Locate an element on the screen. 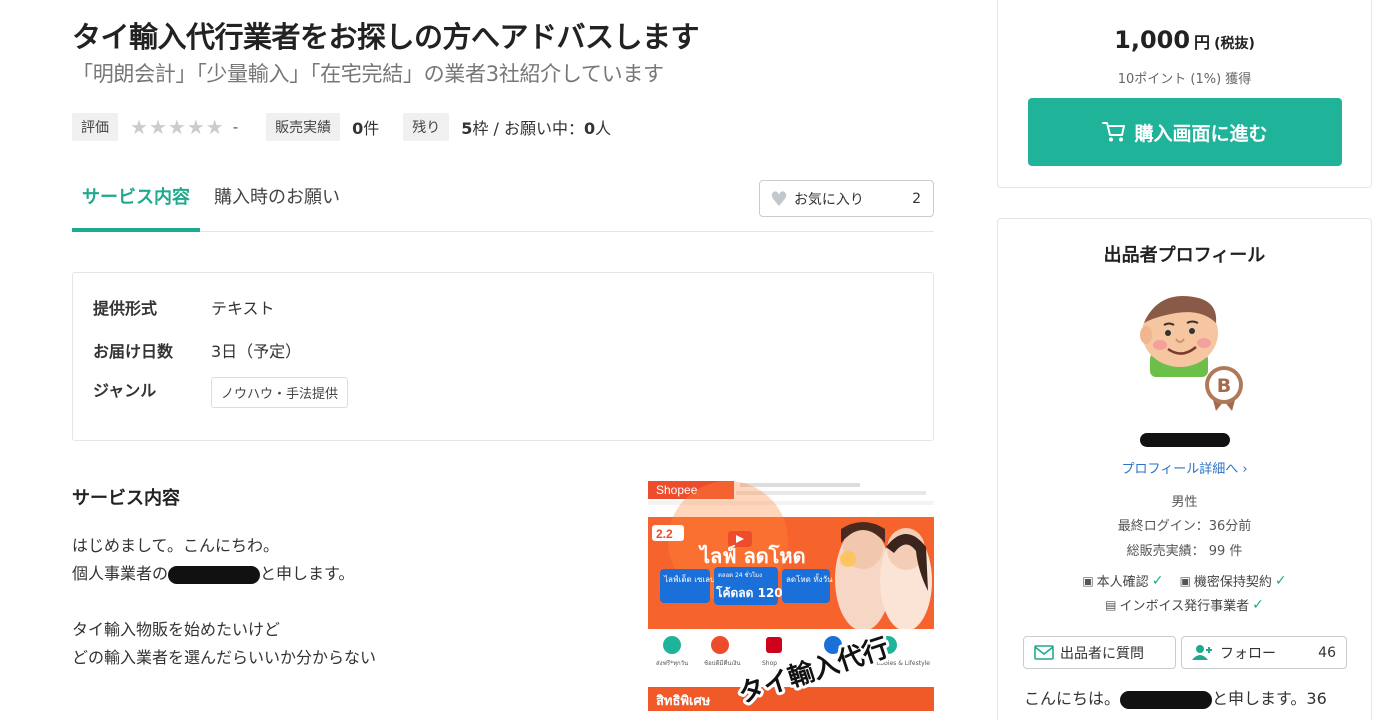 The image size is (1392, 720). profile-title: 出品者プロフィール is located at coordinates (1184, 255).